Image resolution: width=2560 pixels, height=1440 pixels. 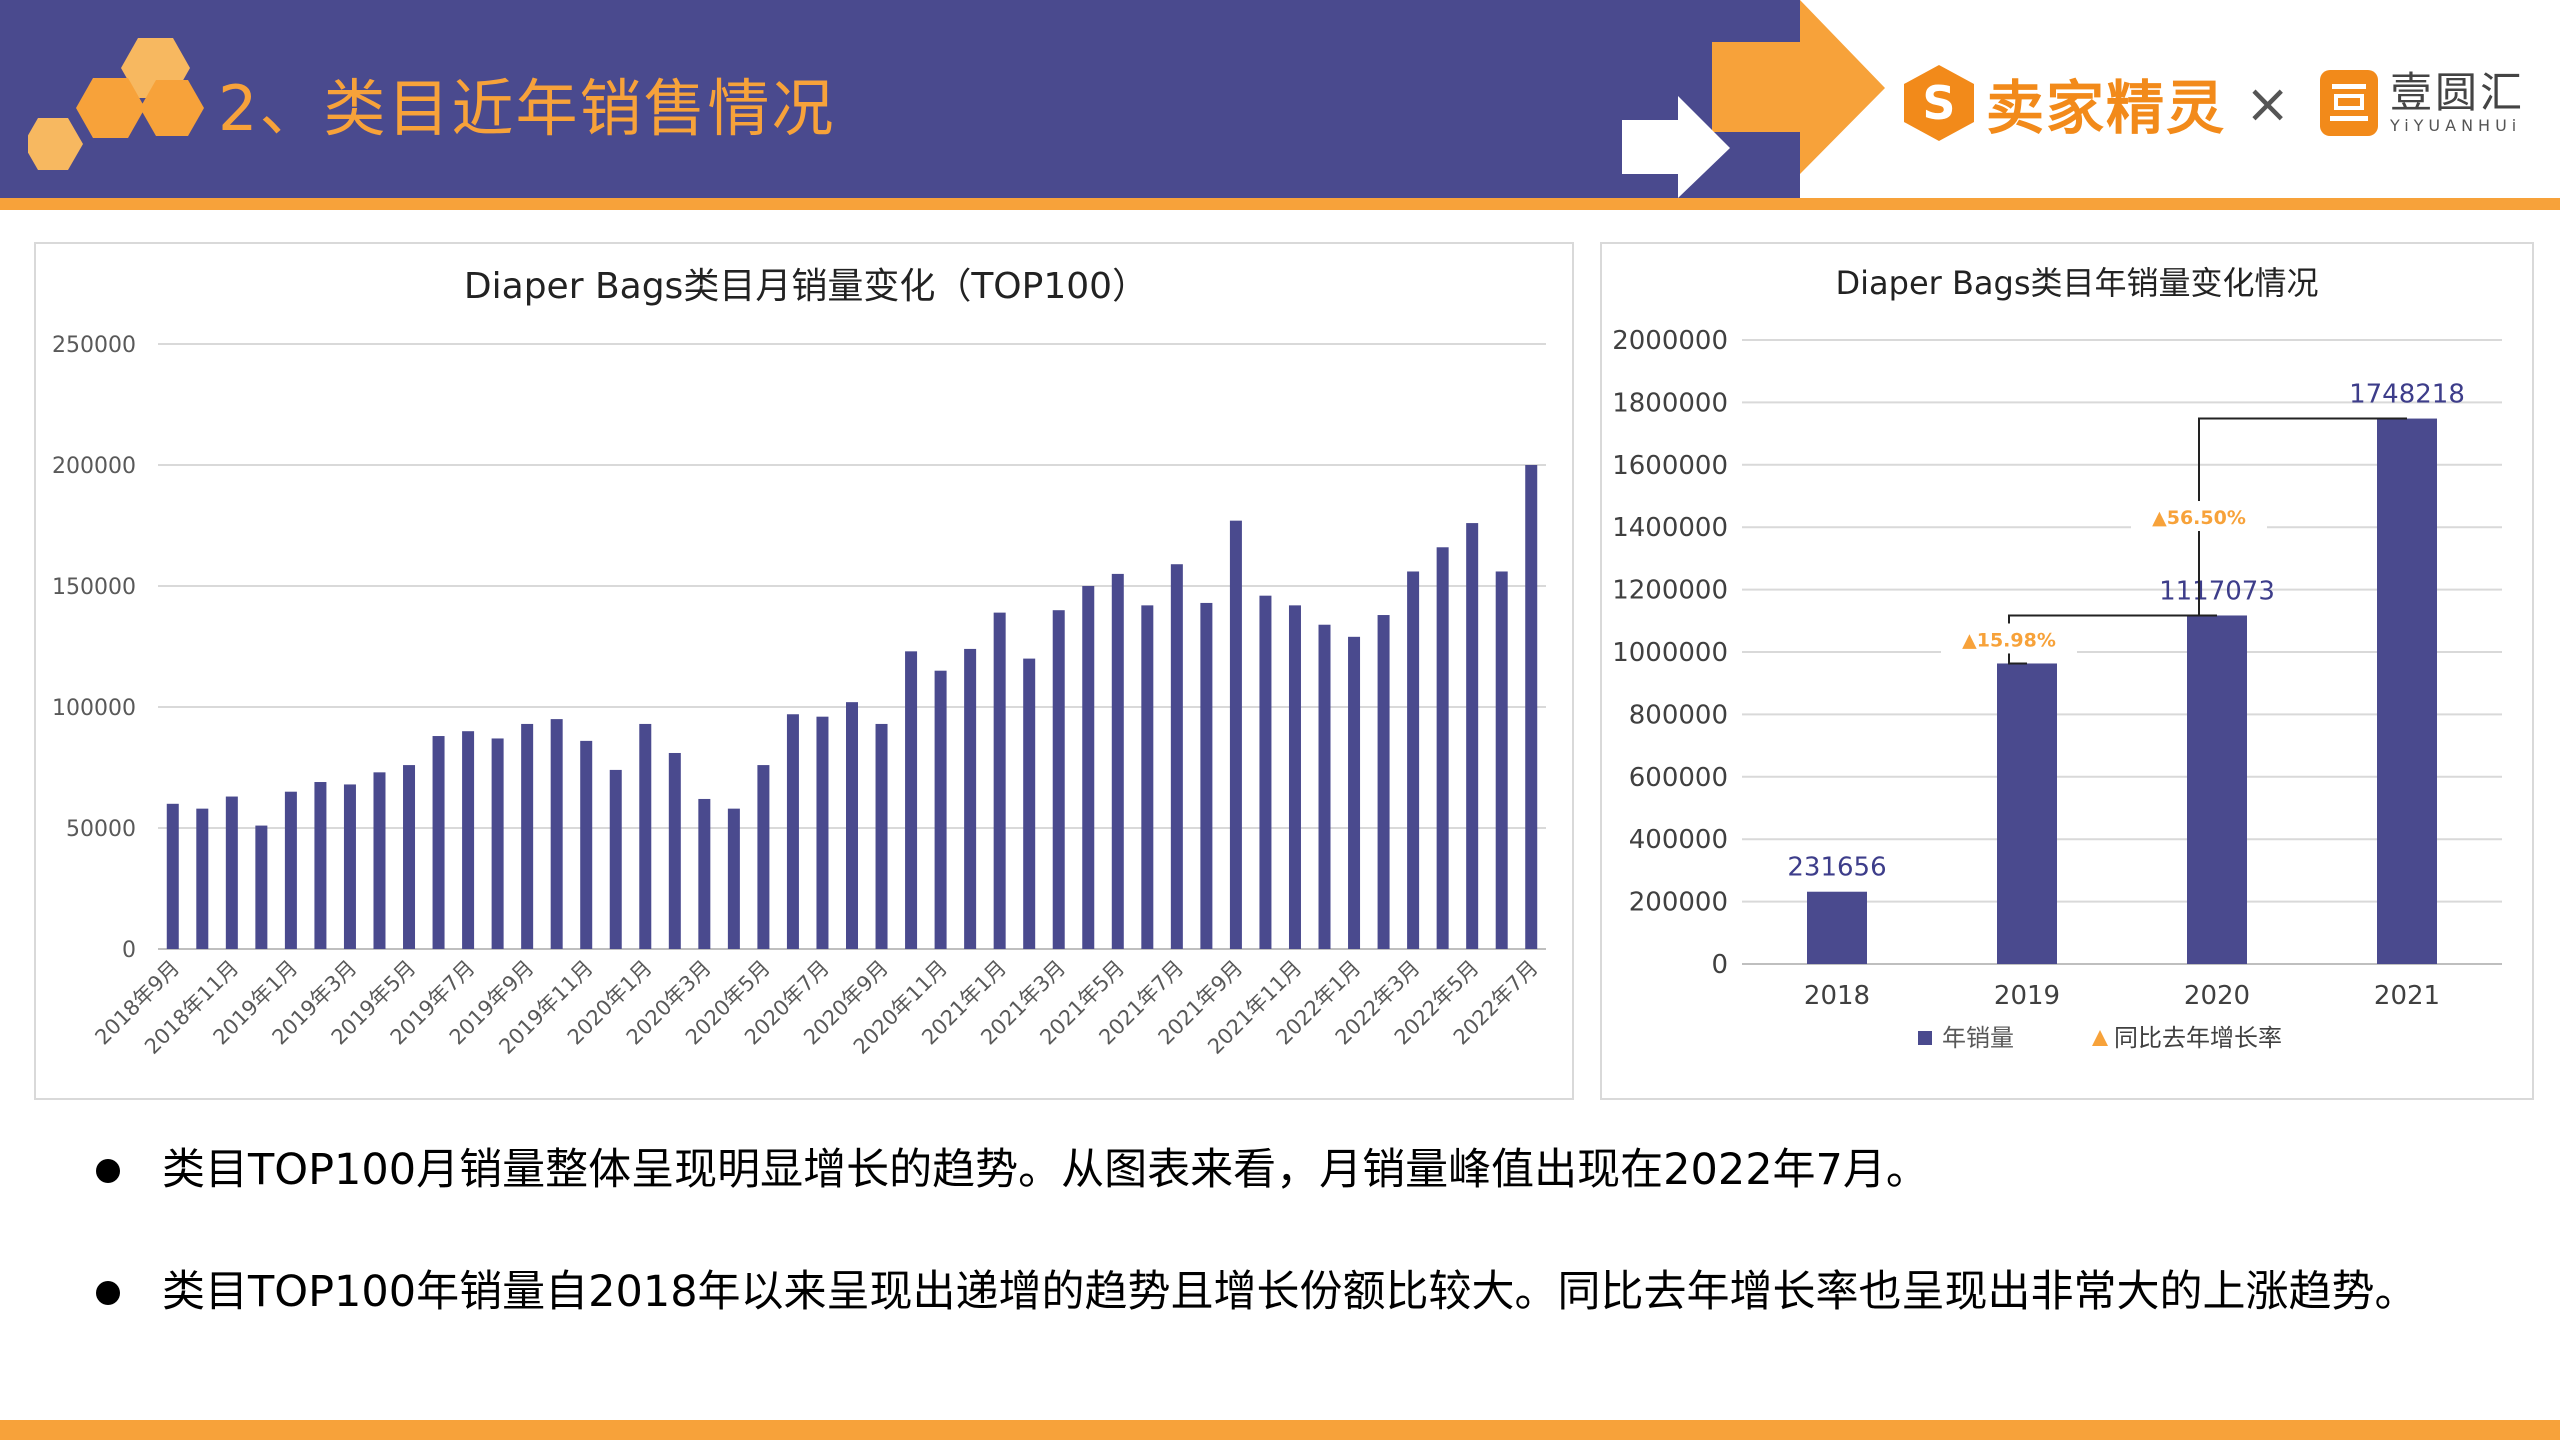 I want to click on y-tick-label: 200000, so click(x=94, y=466).